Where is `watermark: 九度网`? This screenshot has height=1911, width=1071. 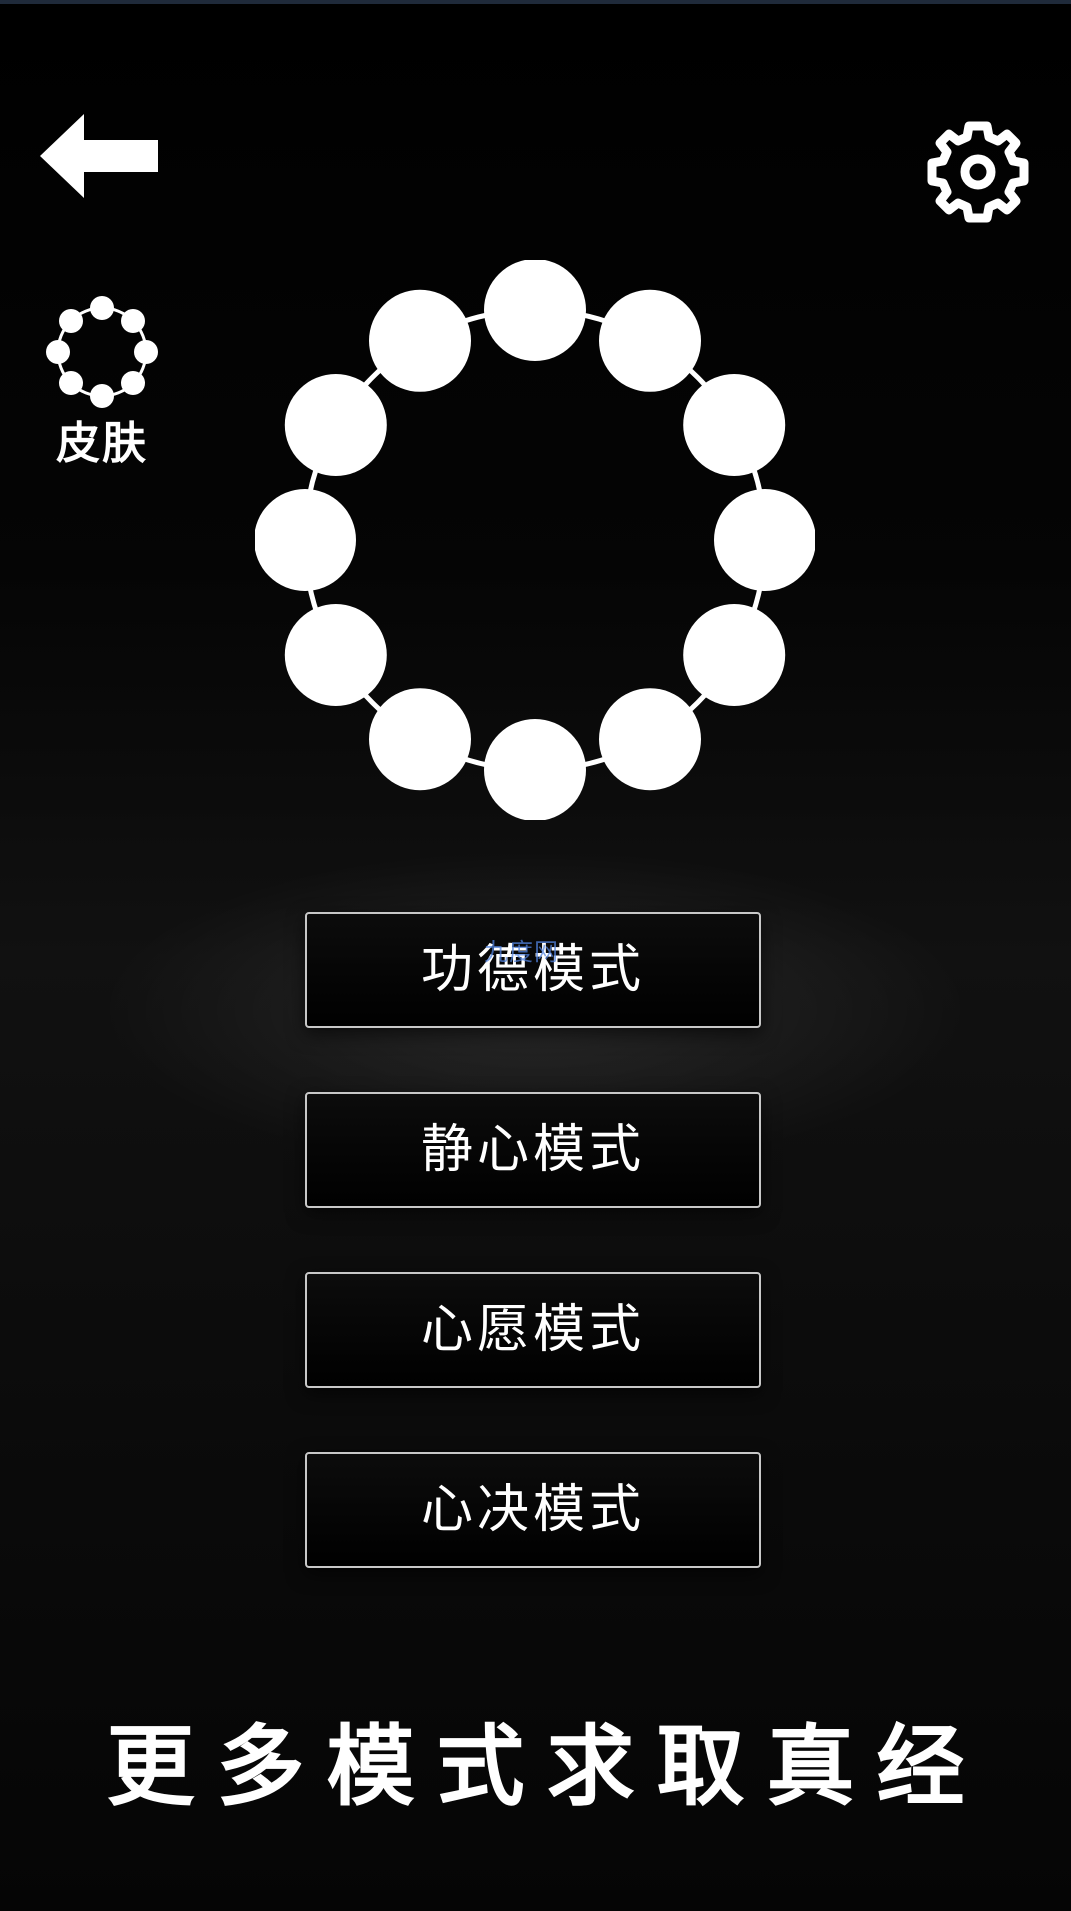
watermark: 九度网 is located at coordinates (521, 952).